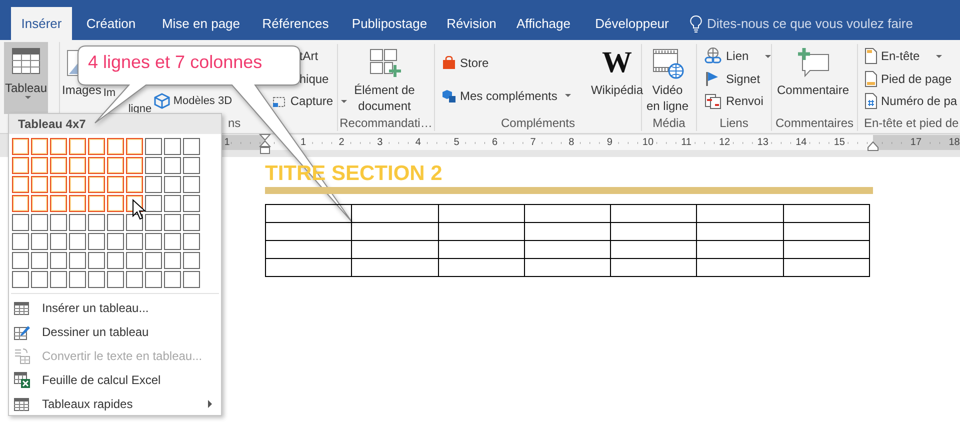 The width and height of the screenshot is (960, 431). What do you see at coordinates (827, 23) in the screenshot?
I see `tell-me-field: Dites-nous ce que vous voulez faire` at bounding box center [827, 23].